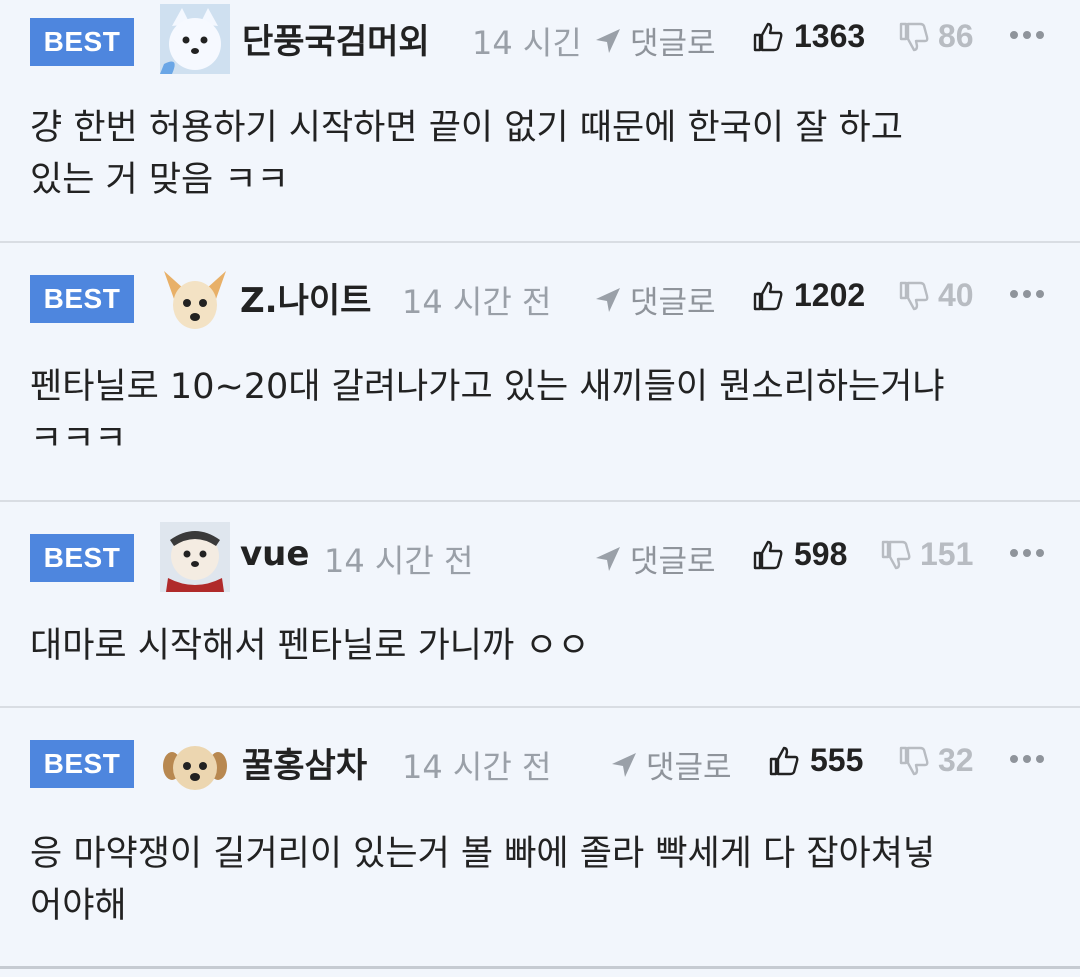 Image resolution: width=1080 pixels, height=977 pixels. I want to click on dislike-button: 151, so click(926, 554).